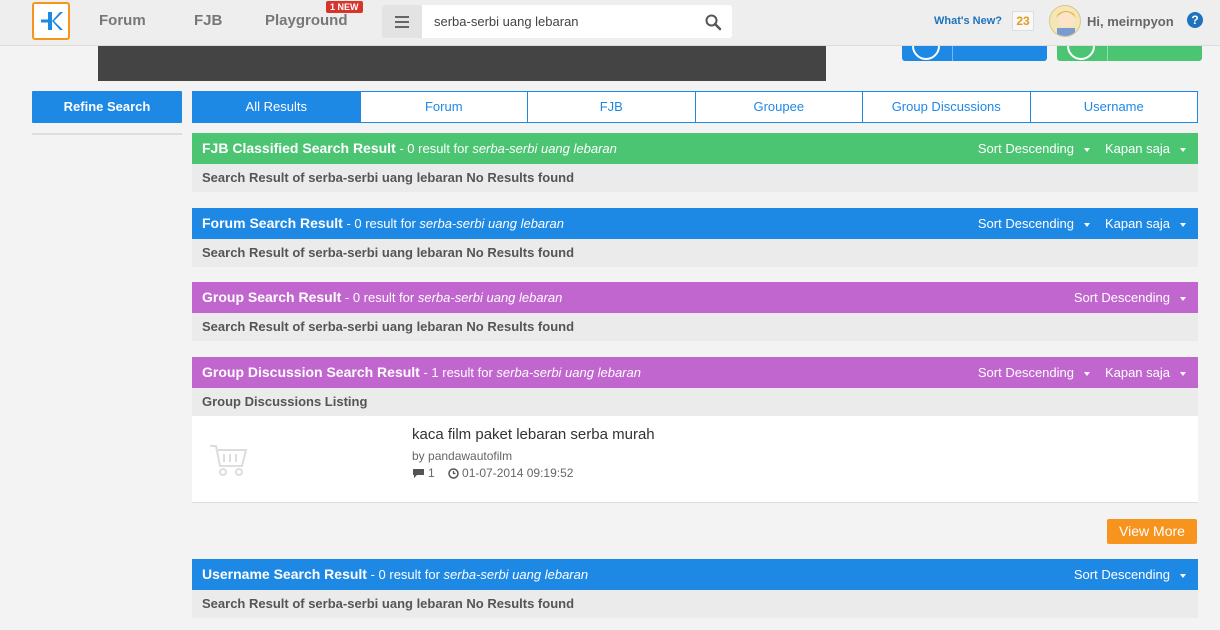 The image size is (1220, 630). Describe the element at coordinates (272, 297) in the screenshot. I see `section-title: Group Search Result` at that location.